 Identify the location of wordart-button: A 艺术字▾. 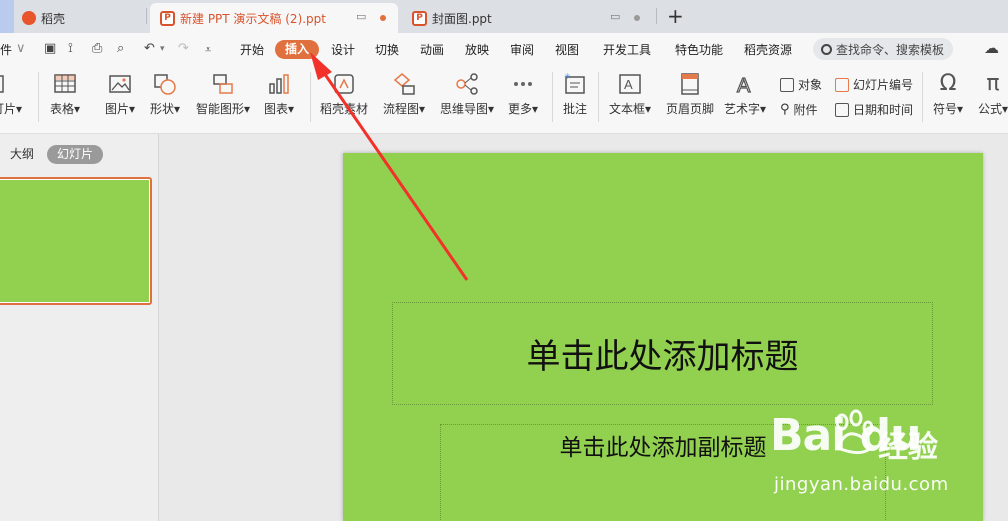
(745, 94).